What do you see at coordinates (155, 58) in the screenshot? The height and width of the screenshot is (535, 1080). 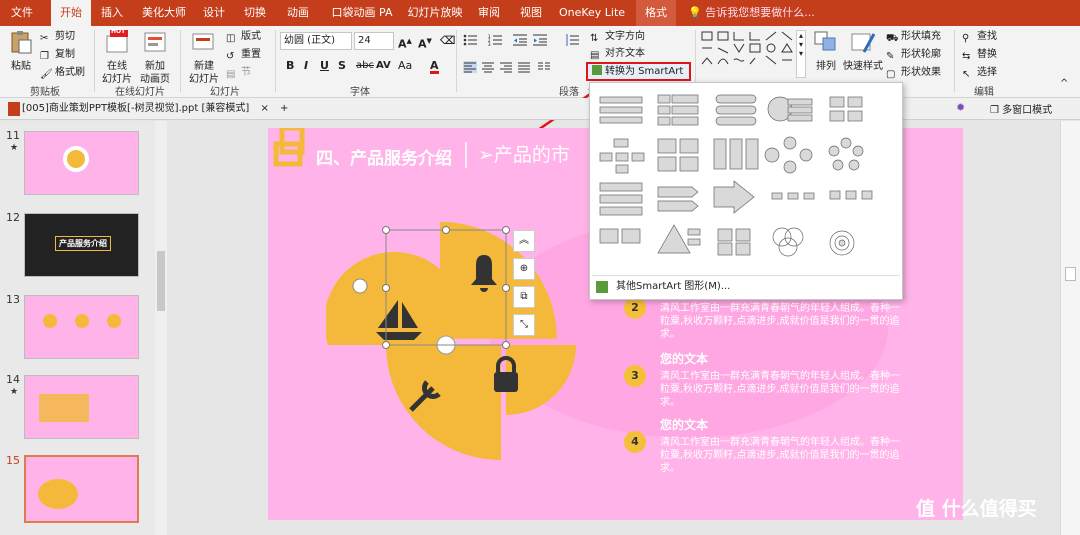 I see `new-anim-page-button: 新加 动画页` at bounding box center [155, 58].